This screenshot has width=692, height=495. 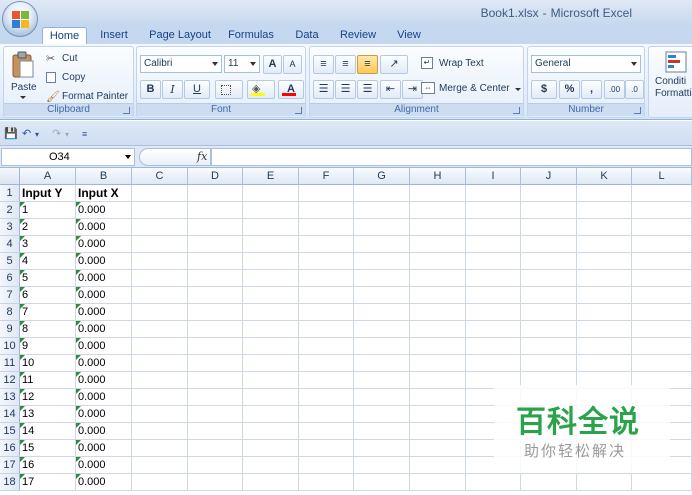 What do you see at coordinates (591, 89) in the screenshot?
I see `comma-button: ,` at bounding box center [591, 89].